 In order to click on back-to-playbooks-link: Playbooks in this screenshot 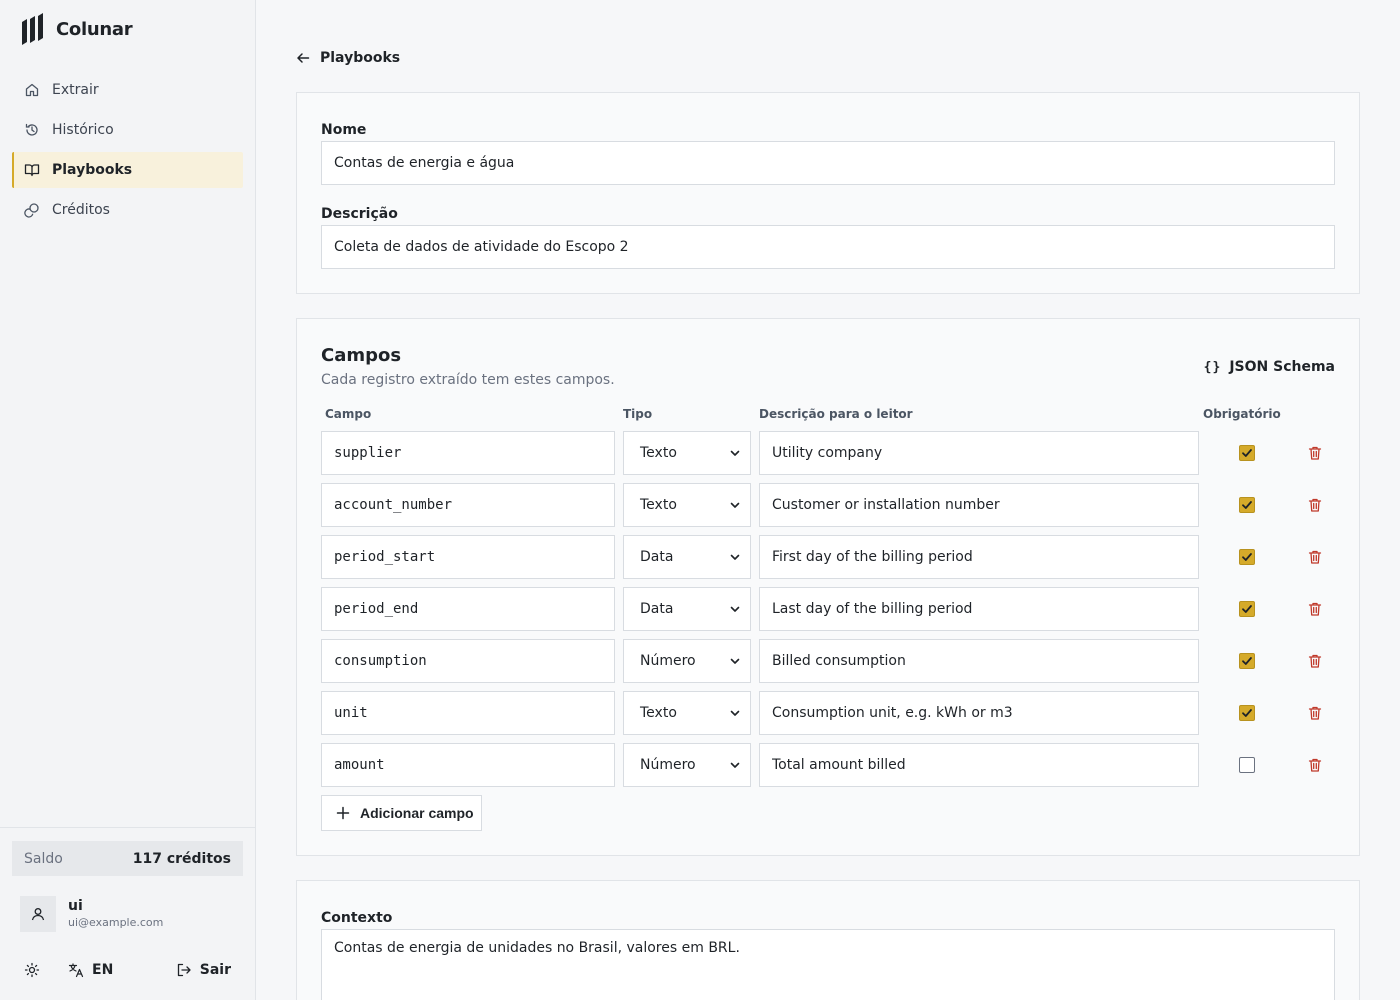, I will do `click(348, 58)`.